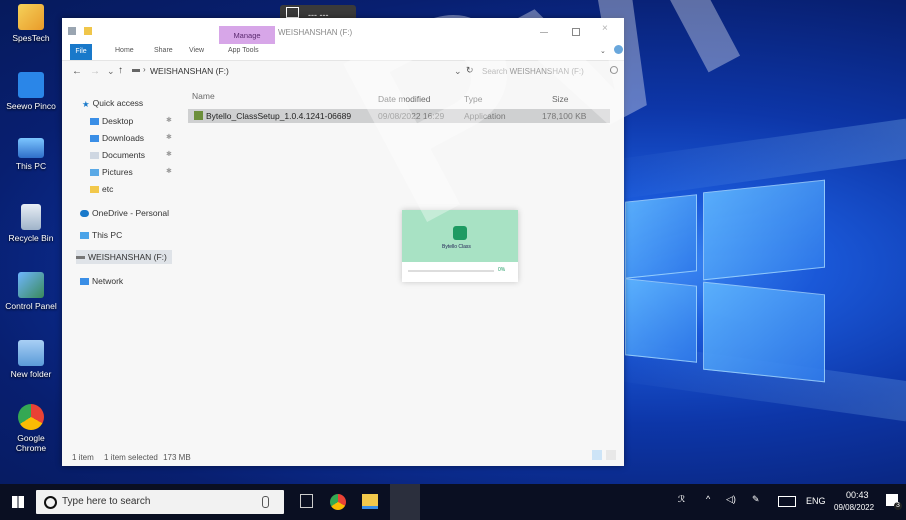  Describe the element at coordinates (576, 32) in the screenshot. I see `maximize-icon` at that location.